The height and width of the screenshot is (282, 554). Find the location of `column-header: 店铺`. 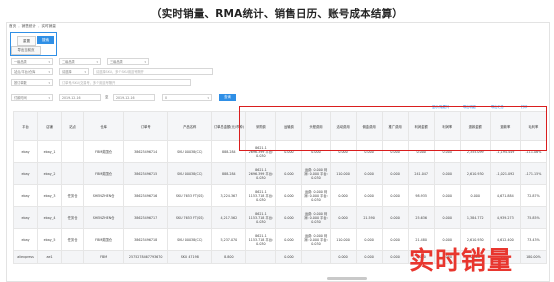

column-header: 店铺 is located at coordinates (50, 126).